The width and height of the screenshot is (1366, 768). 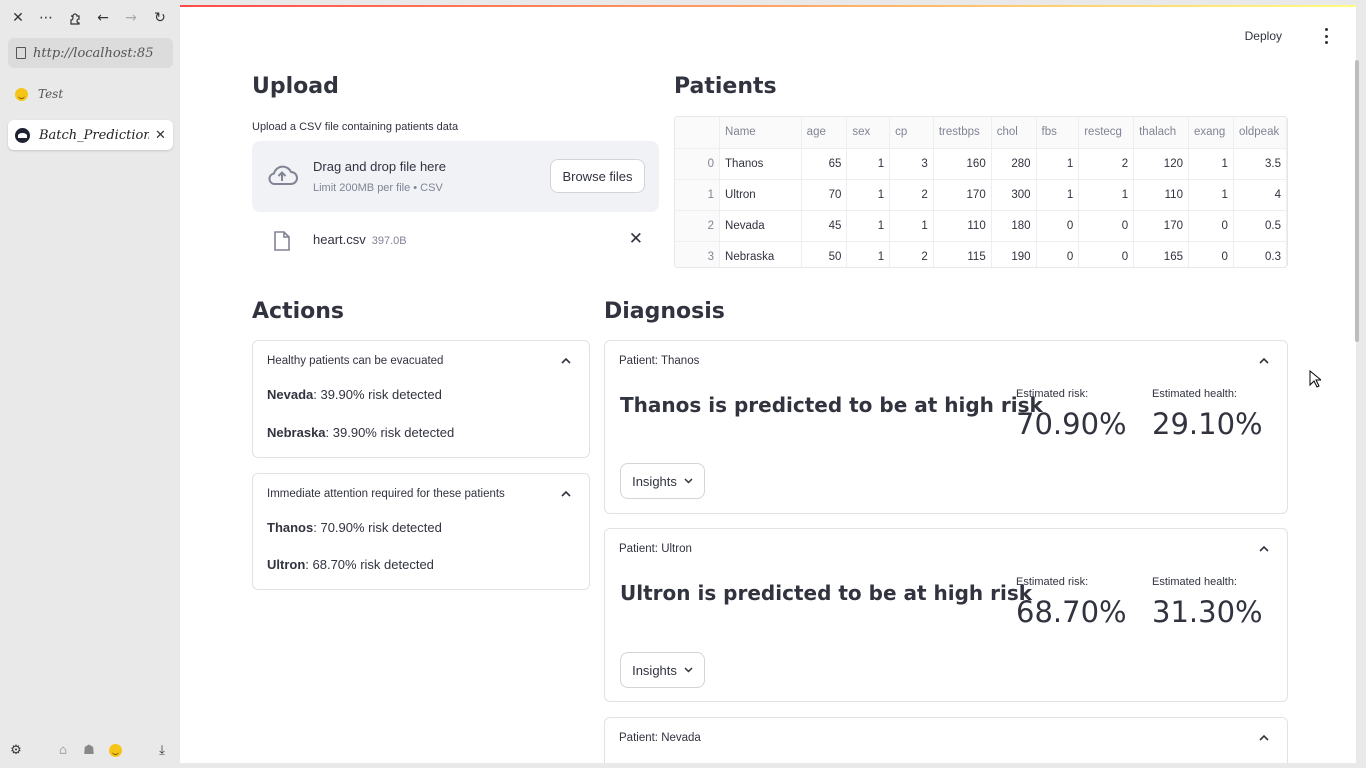 I want to click on table-cell: 115, so click(x=962, y=254).